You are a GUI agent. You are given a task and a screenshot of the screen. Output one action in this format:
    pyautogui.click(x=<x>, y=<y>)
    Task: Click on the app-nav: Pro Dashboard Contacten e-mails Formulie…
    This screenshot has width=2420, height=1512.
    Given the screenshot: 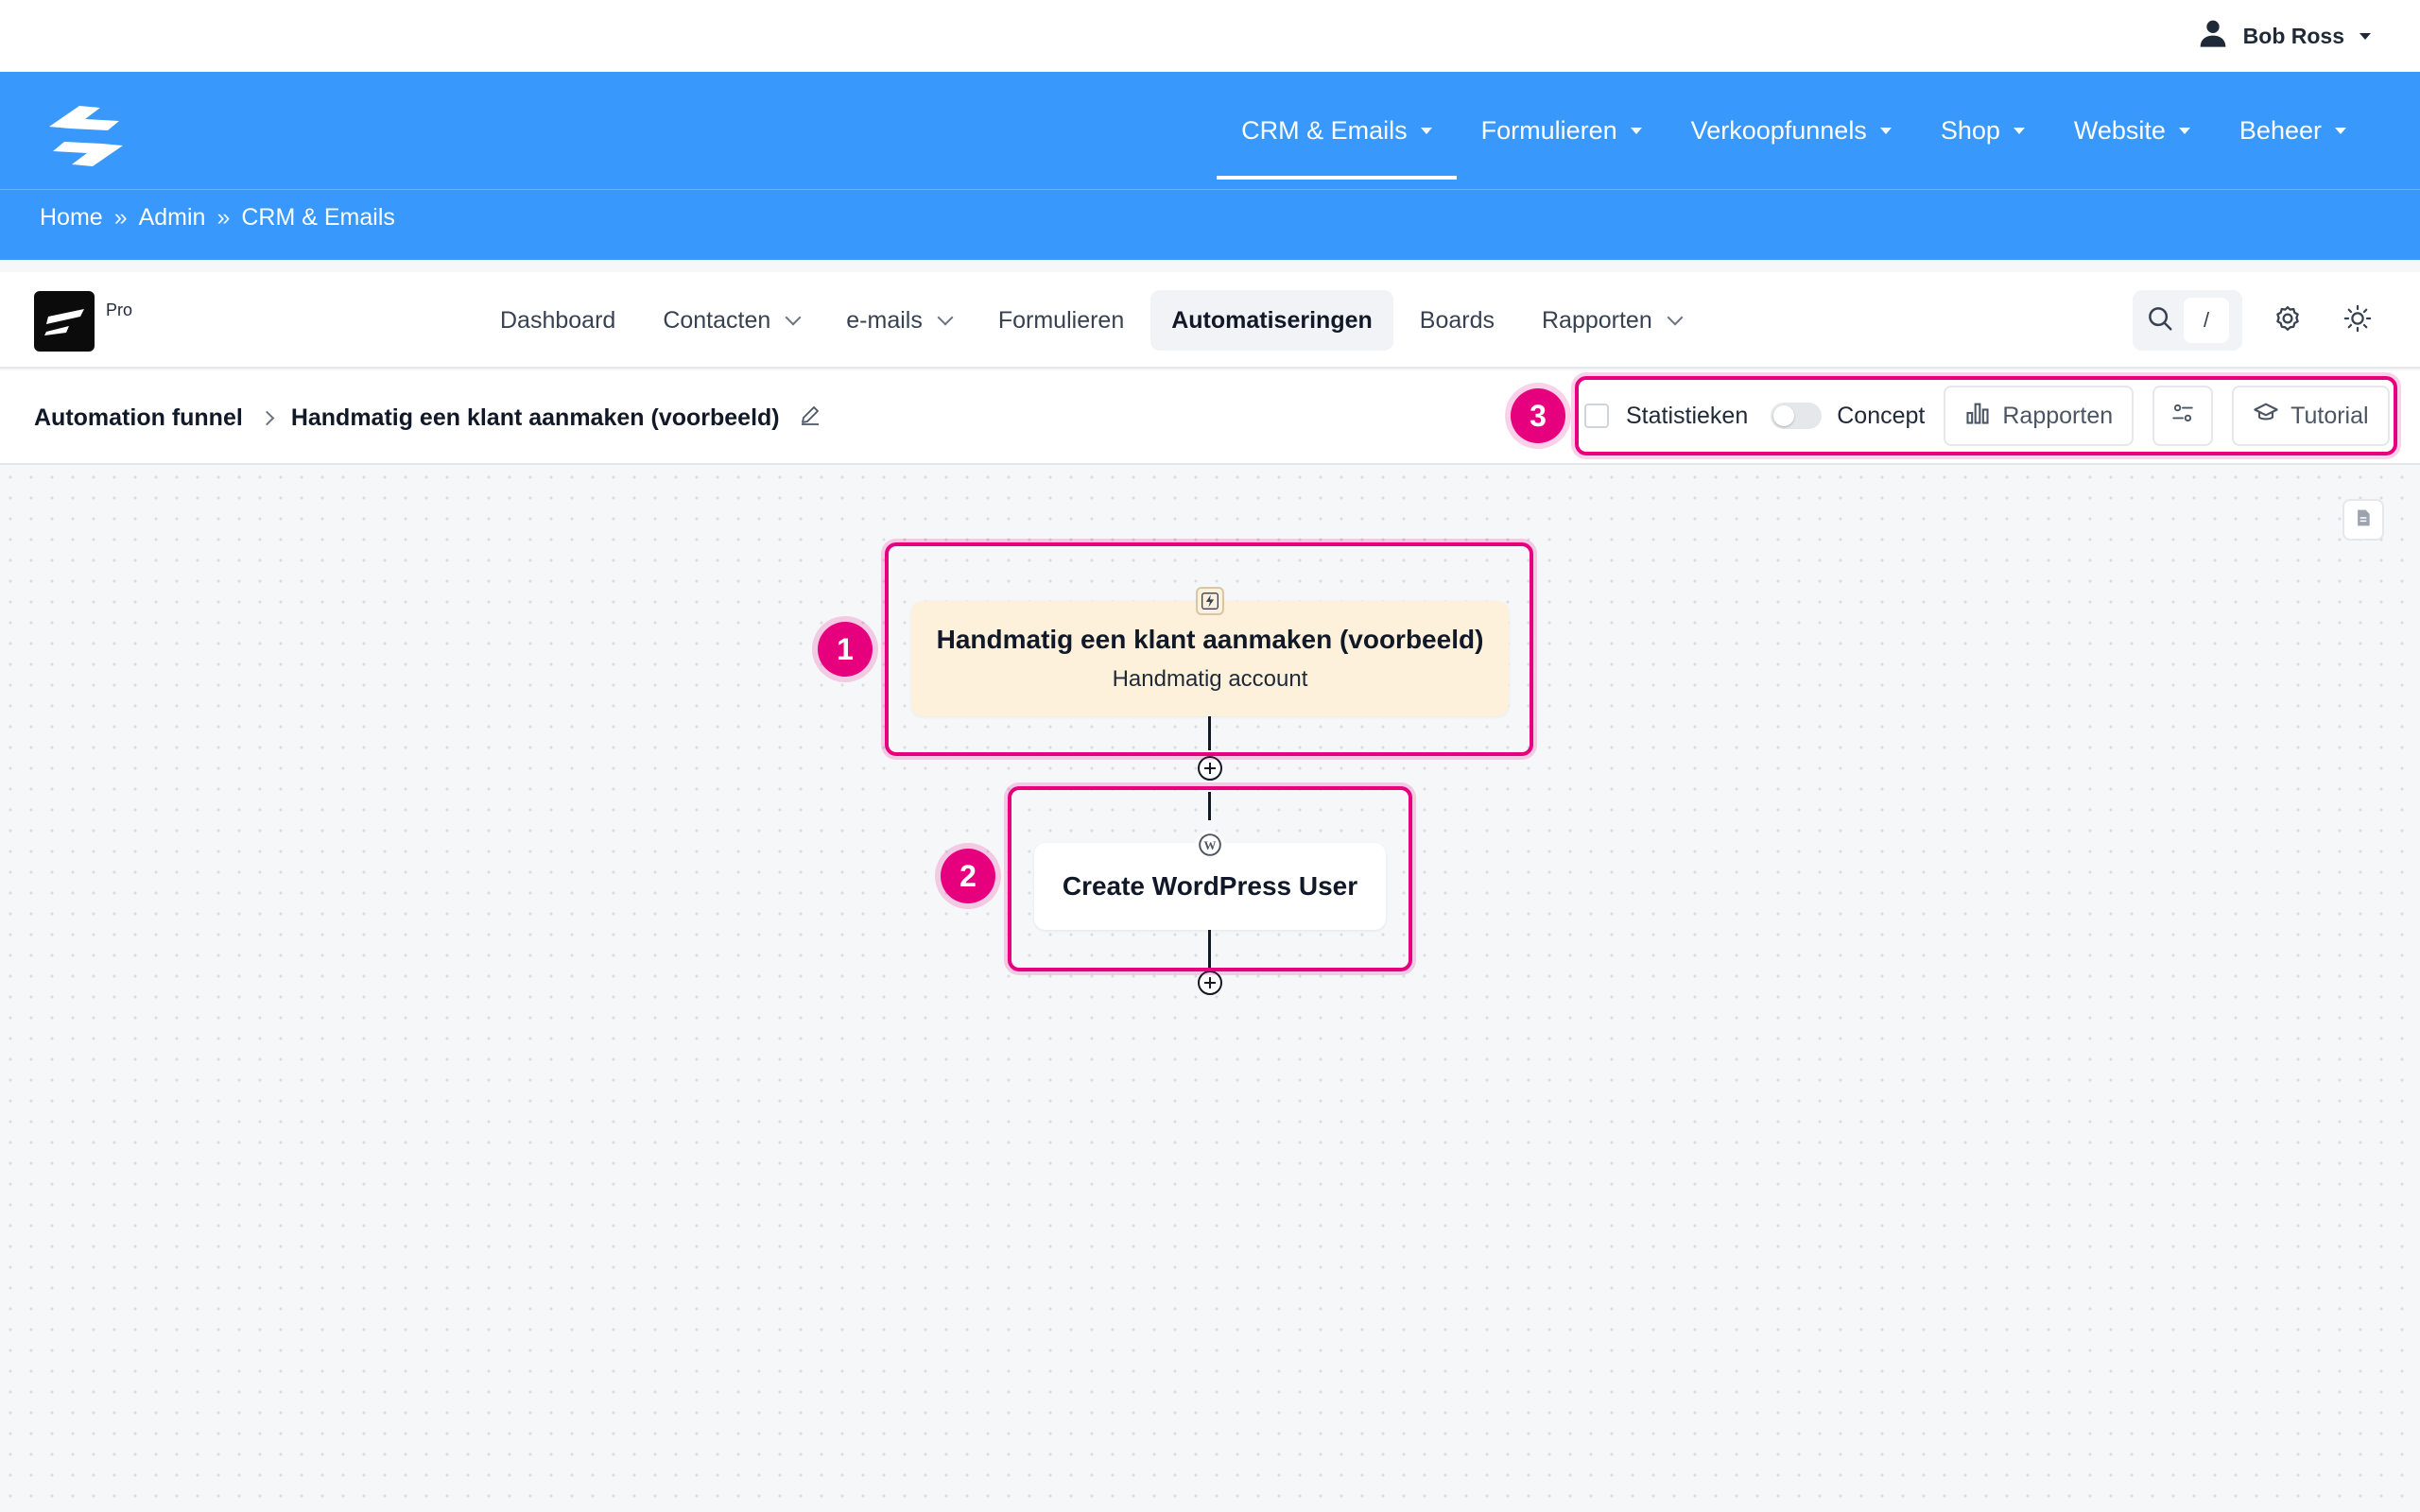 What is the action you would take?
    pyautogui.click(x=1210, y=320)
    